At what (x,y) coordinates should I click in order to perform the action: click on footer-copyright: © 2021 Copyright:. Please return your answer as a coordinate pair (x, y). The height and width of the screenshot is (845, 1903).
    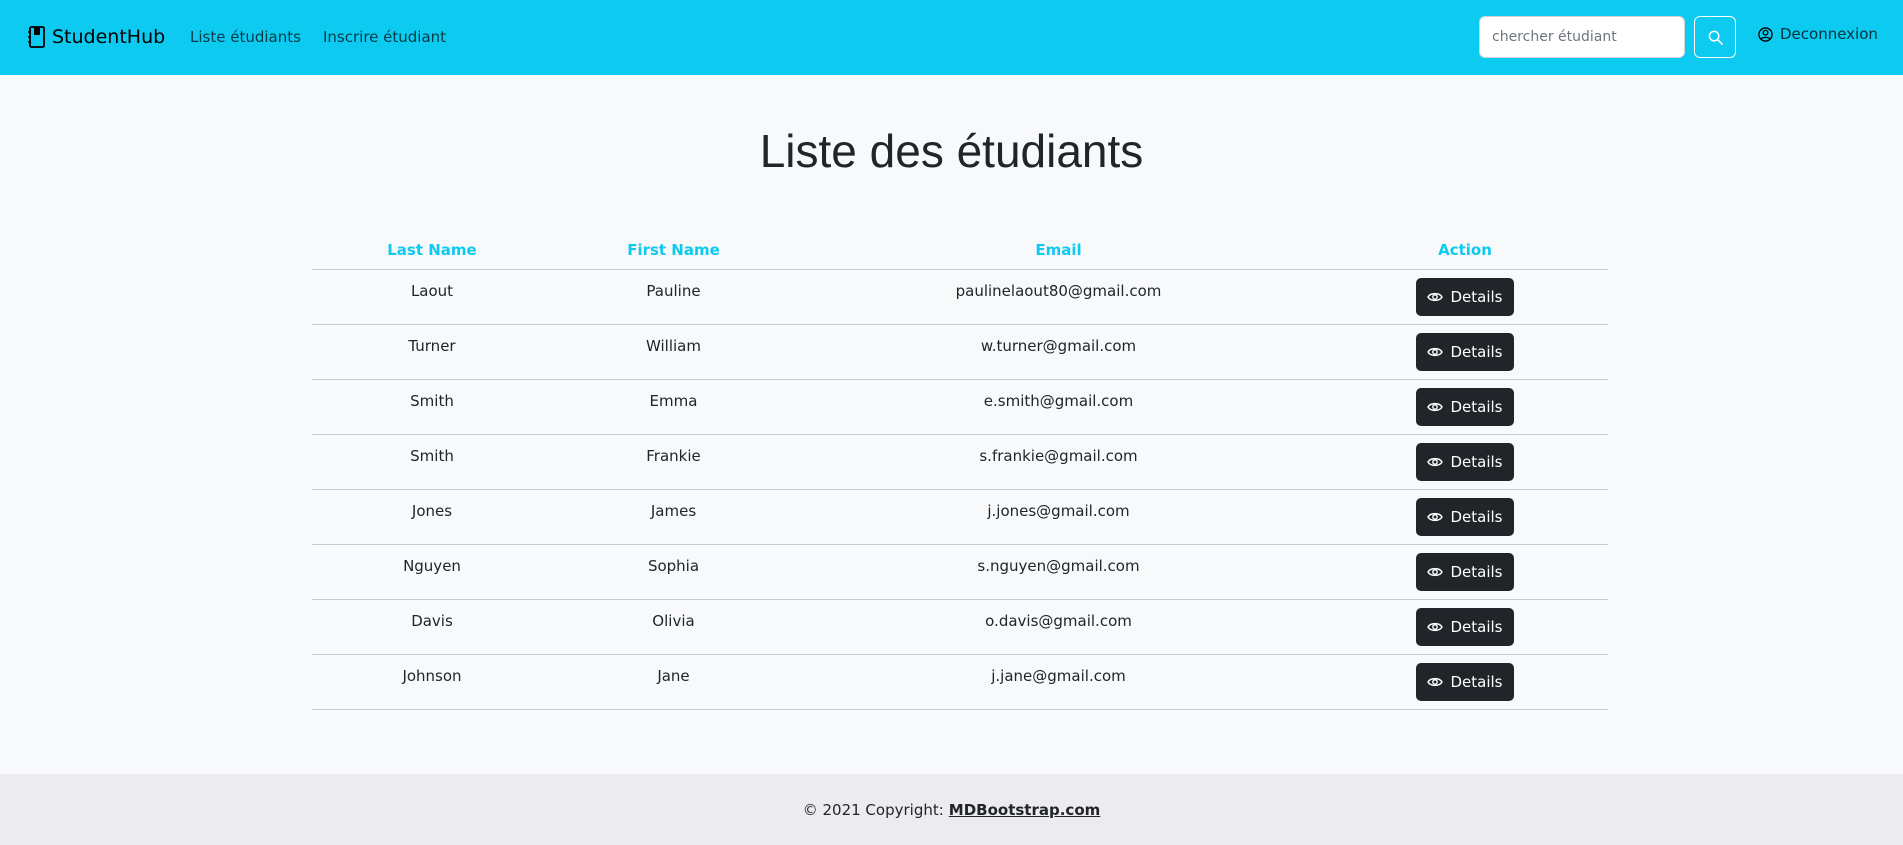
    Looking at the image, I should click on (873, 809).